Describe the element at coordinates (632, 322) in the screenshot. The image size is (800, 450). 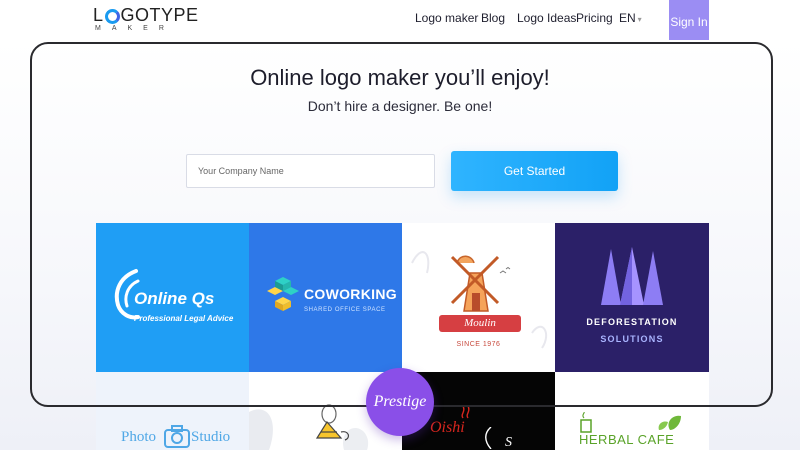
I see `deforestation-line1: DEFORESTATION` at that location.